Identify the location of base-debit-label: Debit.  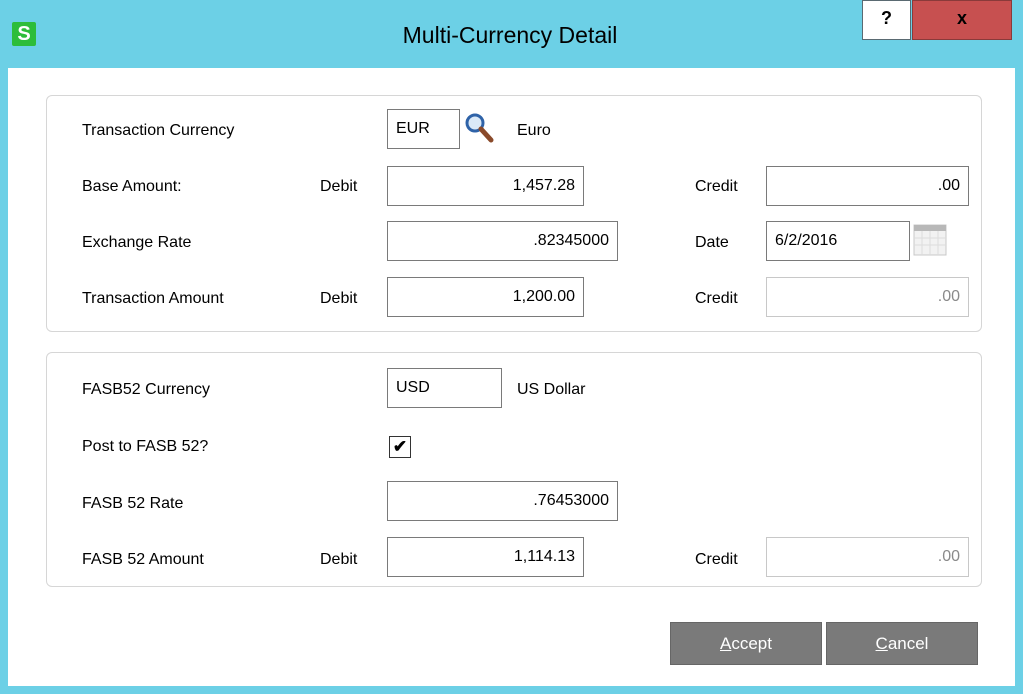
(339, 186).